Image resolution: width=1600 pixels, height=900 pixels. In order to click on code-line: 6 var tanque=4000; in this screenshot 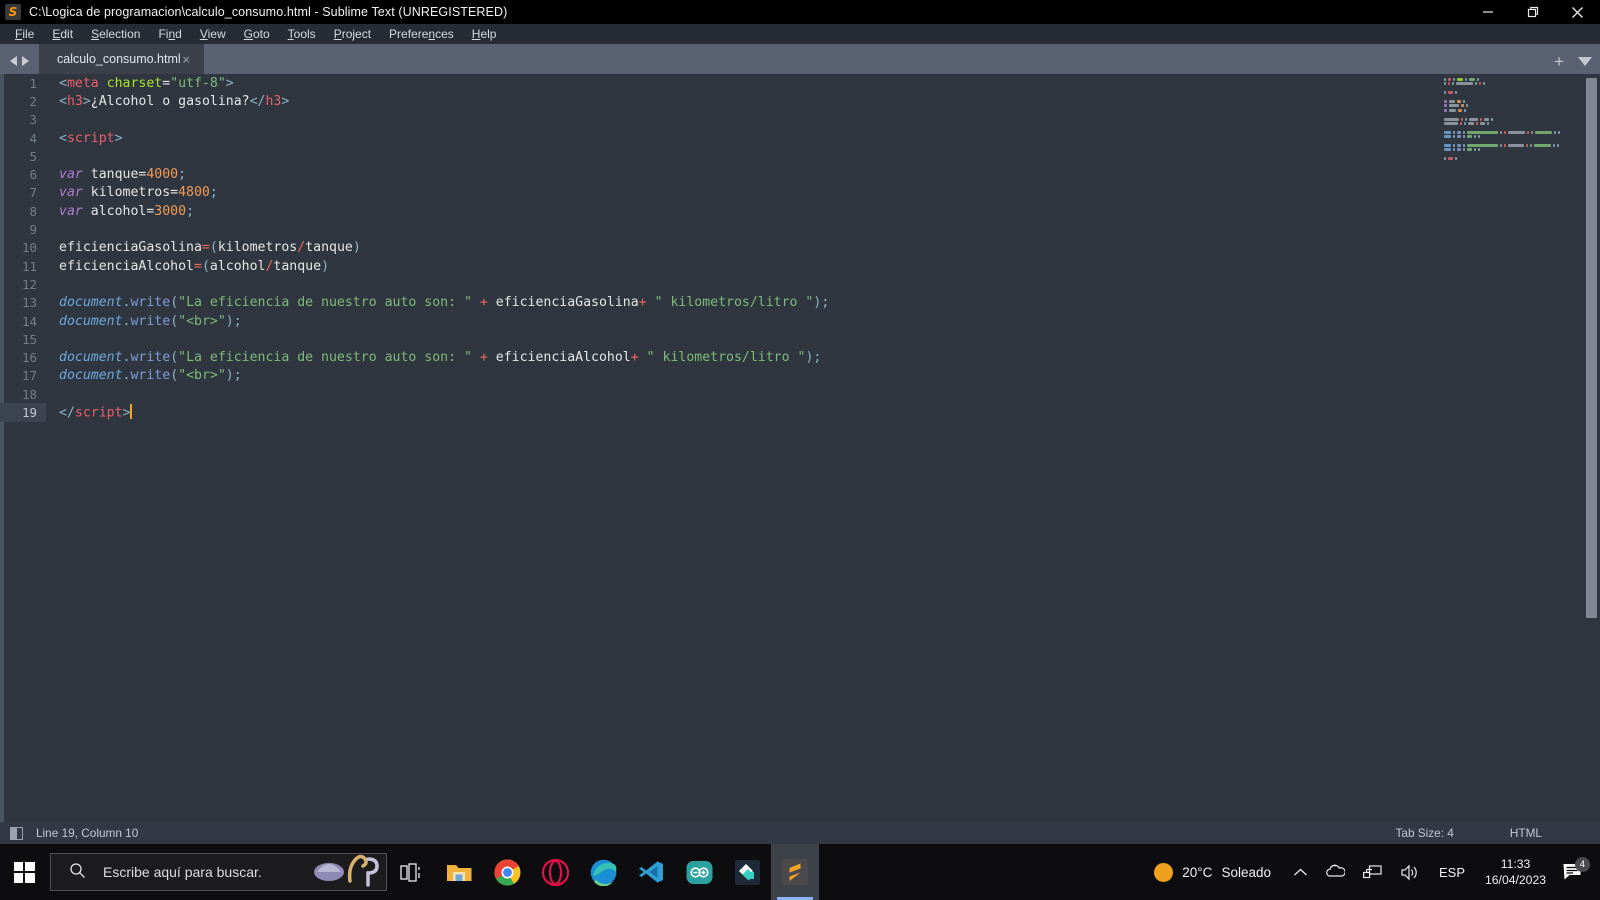, I will do `click(800, 174)`.